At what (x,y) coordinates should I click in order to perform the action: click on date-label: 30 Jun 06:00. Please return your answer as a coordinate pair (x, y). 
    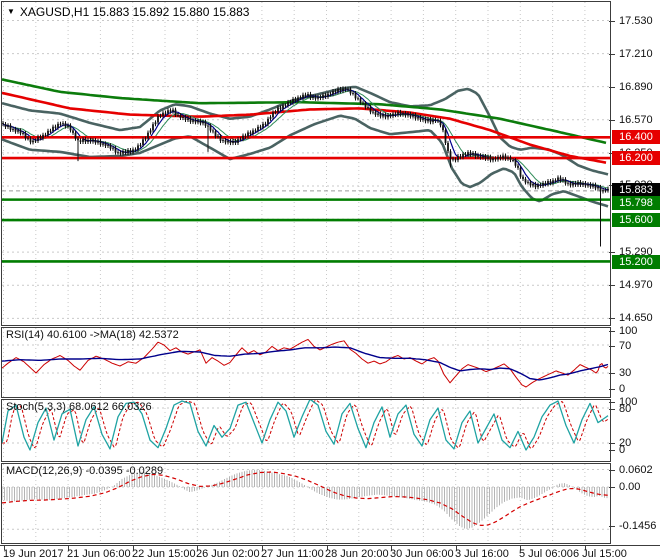
    Looking at the image, I should click on (422, 554).